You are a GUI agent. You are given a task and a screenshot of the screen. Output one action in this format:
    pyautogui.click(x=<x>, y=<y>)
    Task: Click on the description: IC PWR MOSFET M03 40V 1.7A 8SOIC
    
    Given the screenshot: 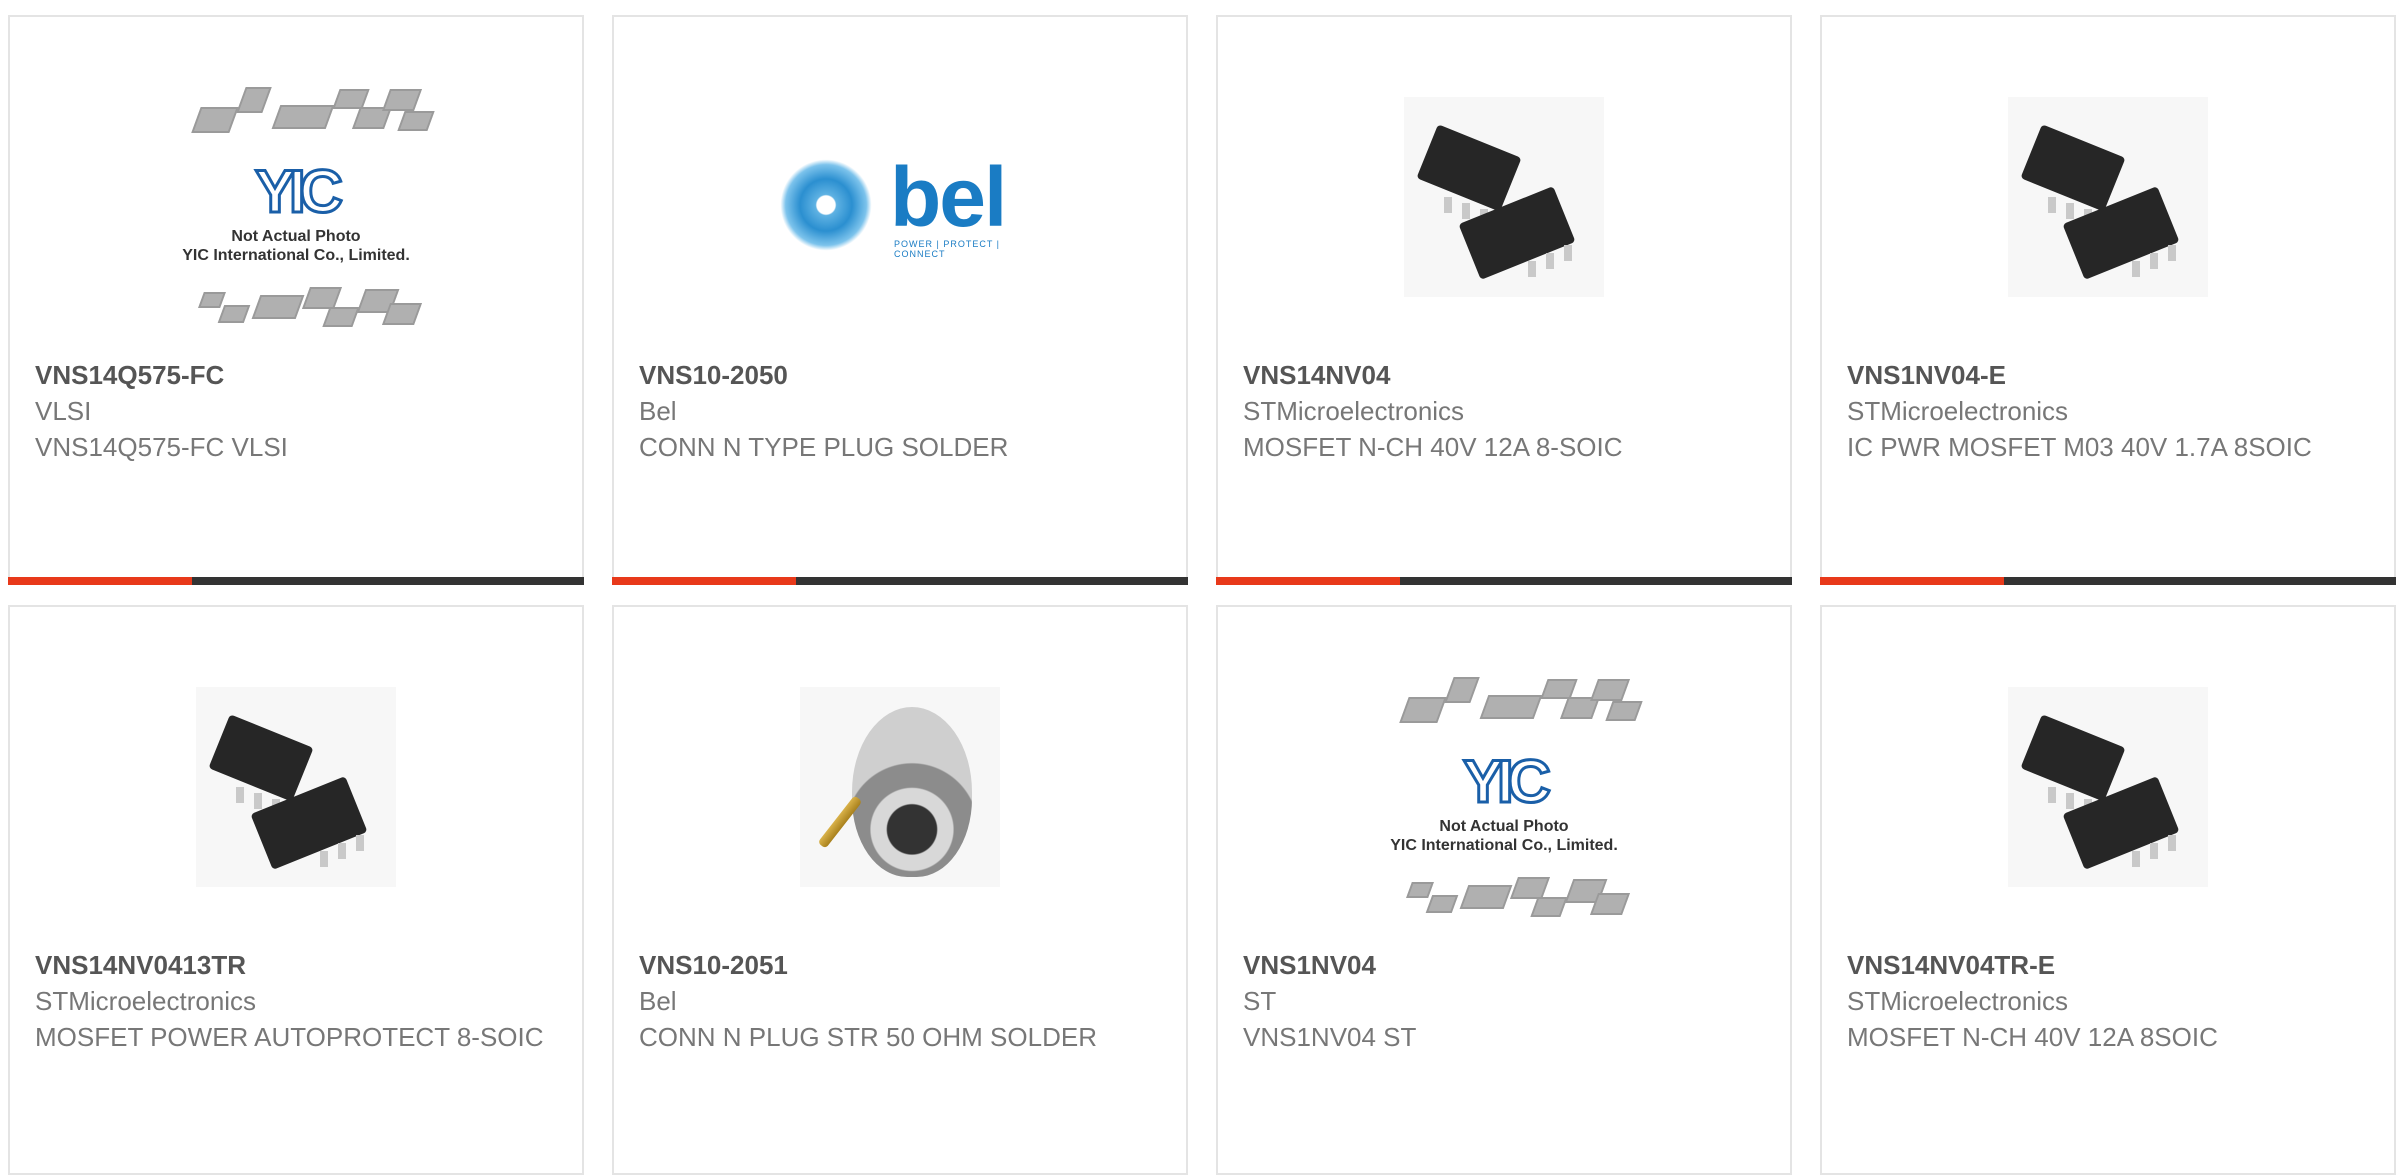 What is the action you would take?
    pyautogui.click(x=2079, y=447)
    